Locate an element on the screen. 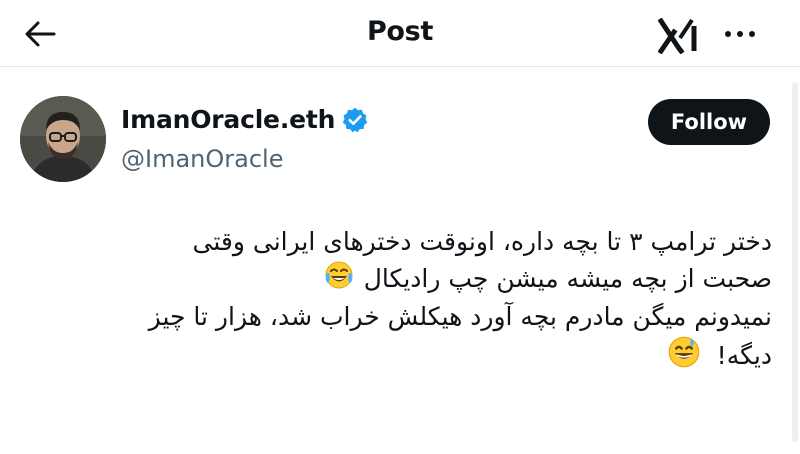 This screenshot has height=454, width=800. author-display-name: ImanOracle.eth is located at coordinates (228, 120).